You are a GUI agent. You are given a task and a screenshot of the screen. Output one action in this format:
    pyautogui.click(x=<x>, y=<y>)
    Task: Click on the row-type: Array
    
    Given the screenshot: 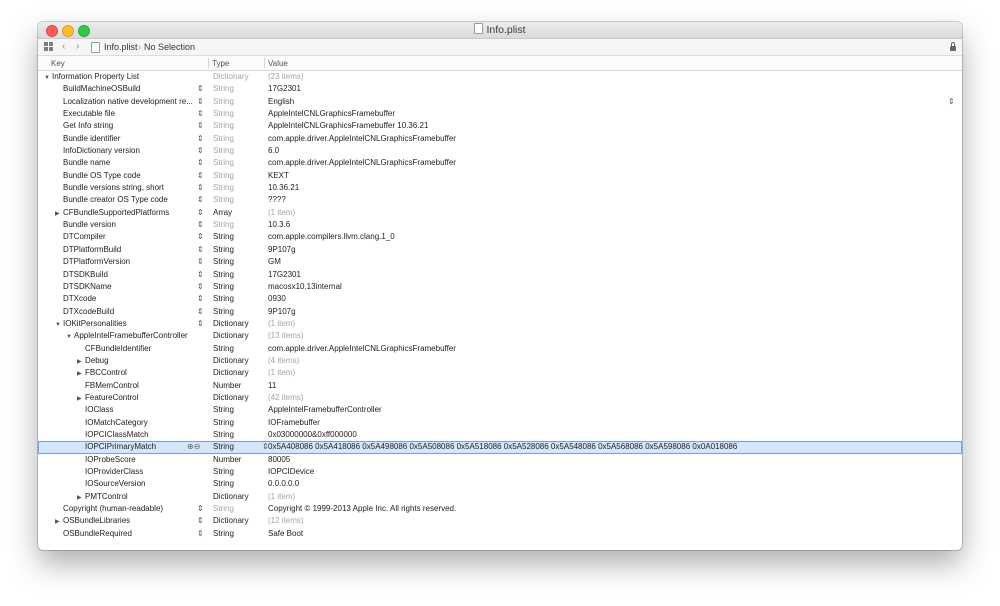 What is the action you would take?
    pyautogui.click(x=238, y=212)
    